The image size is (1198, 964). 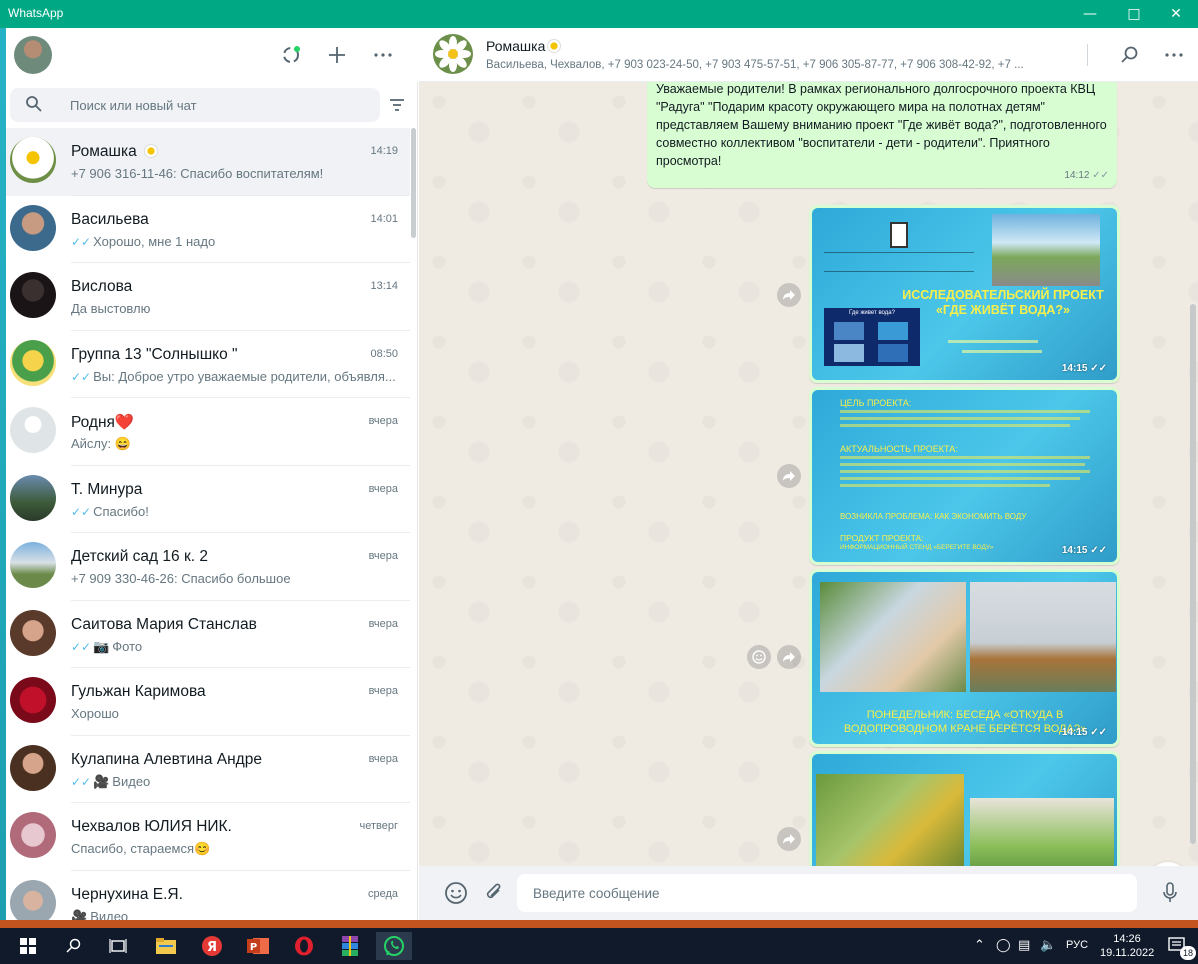 What do you see at coordinates (28, 946) in the screenshot?
I see `start-icon` at bounding box center [28, 946].